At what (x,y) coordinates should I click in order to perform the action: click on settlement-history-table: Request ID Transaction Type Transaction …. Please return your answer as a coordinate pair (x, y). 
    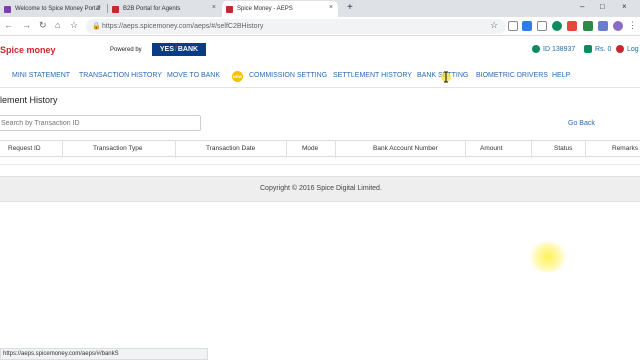
    Looking at the image, I should click on (320, 152).